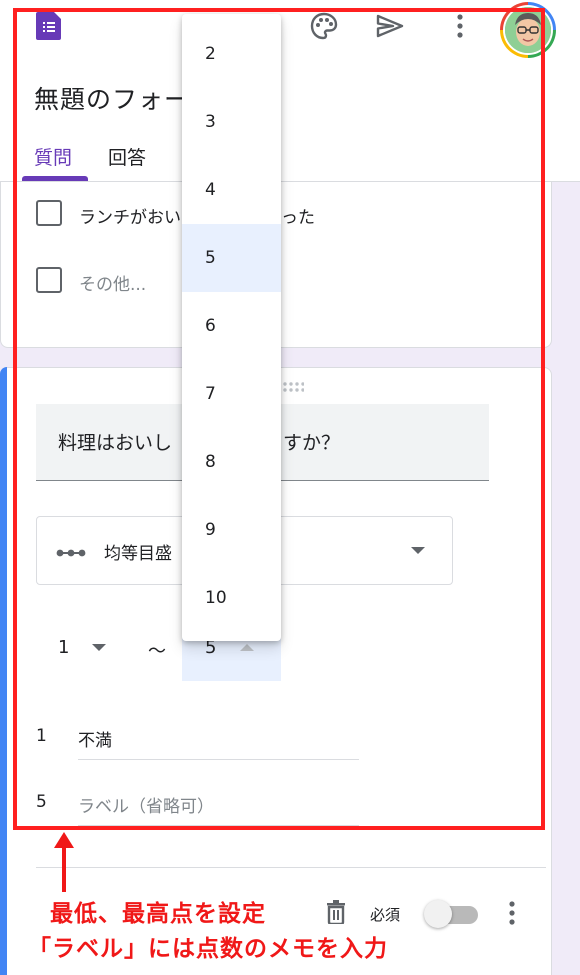 The image size is (580, 975). What do you see at coordinates (112, 98) in the screenshot?
I see `form-title: 無題のフォー` at bounding box center [112, 98].